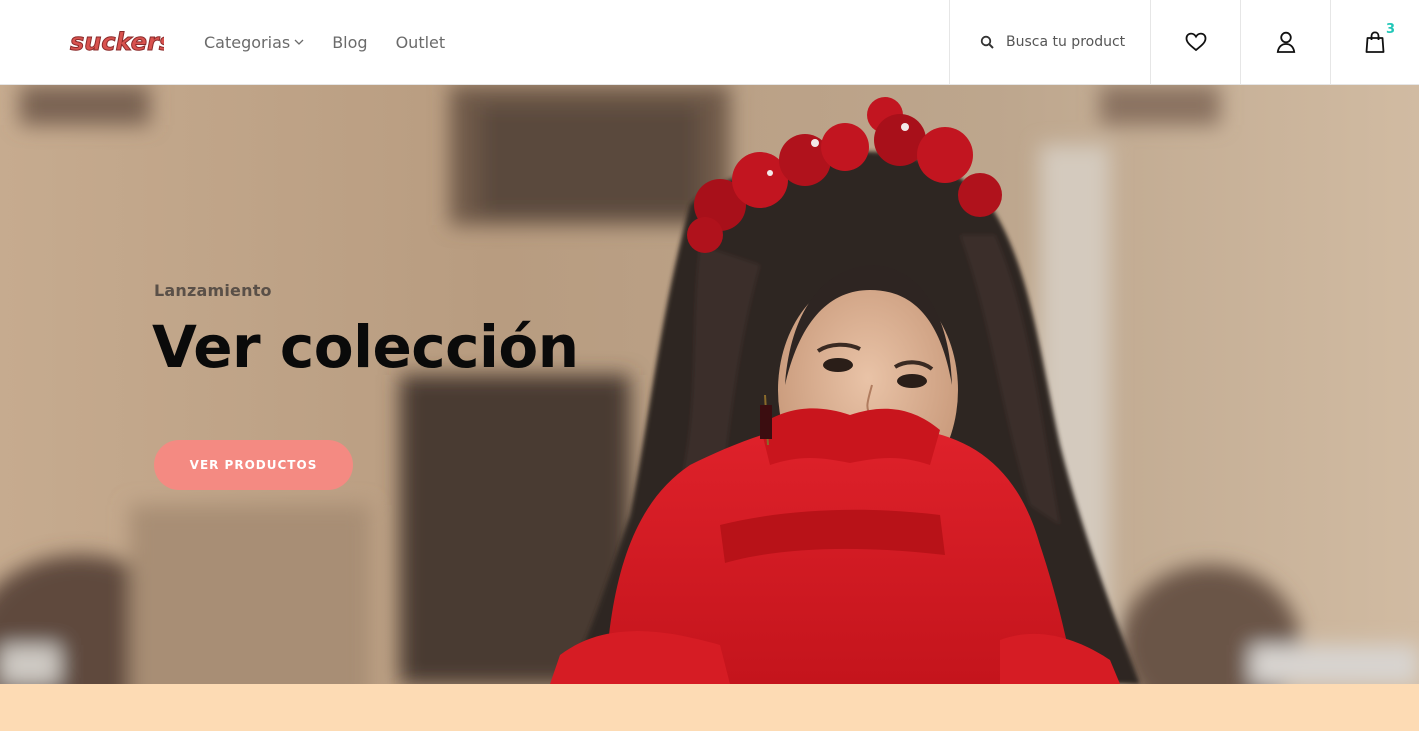 The width and height of the screenshot is (1419, 731). Describe the element at coordinates (709, 707) in the screenshot. I see `promo-band` at that location.